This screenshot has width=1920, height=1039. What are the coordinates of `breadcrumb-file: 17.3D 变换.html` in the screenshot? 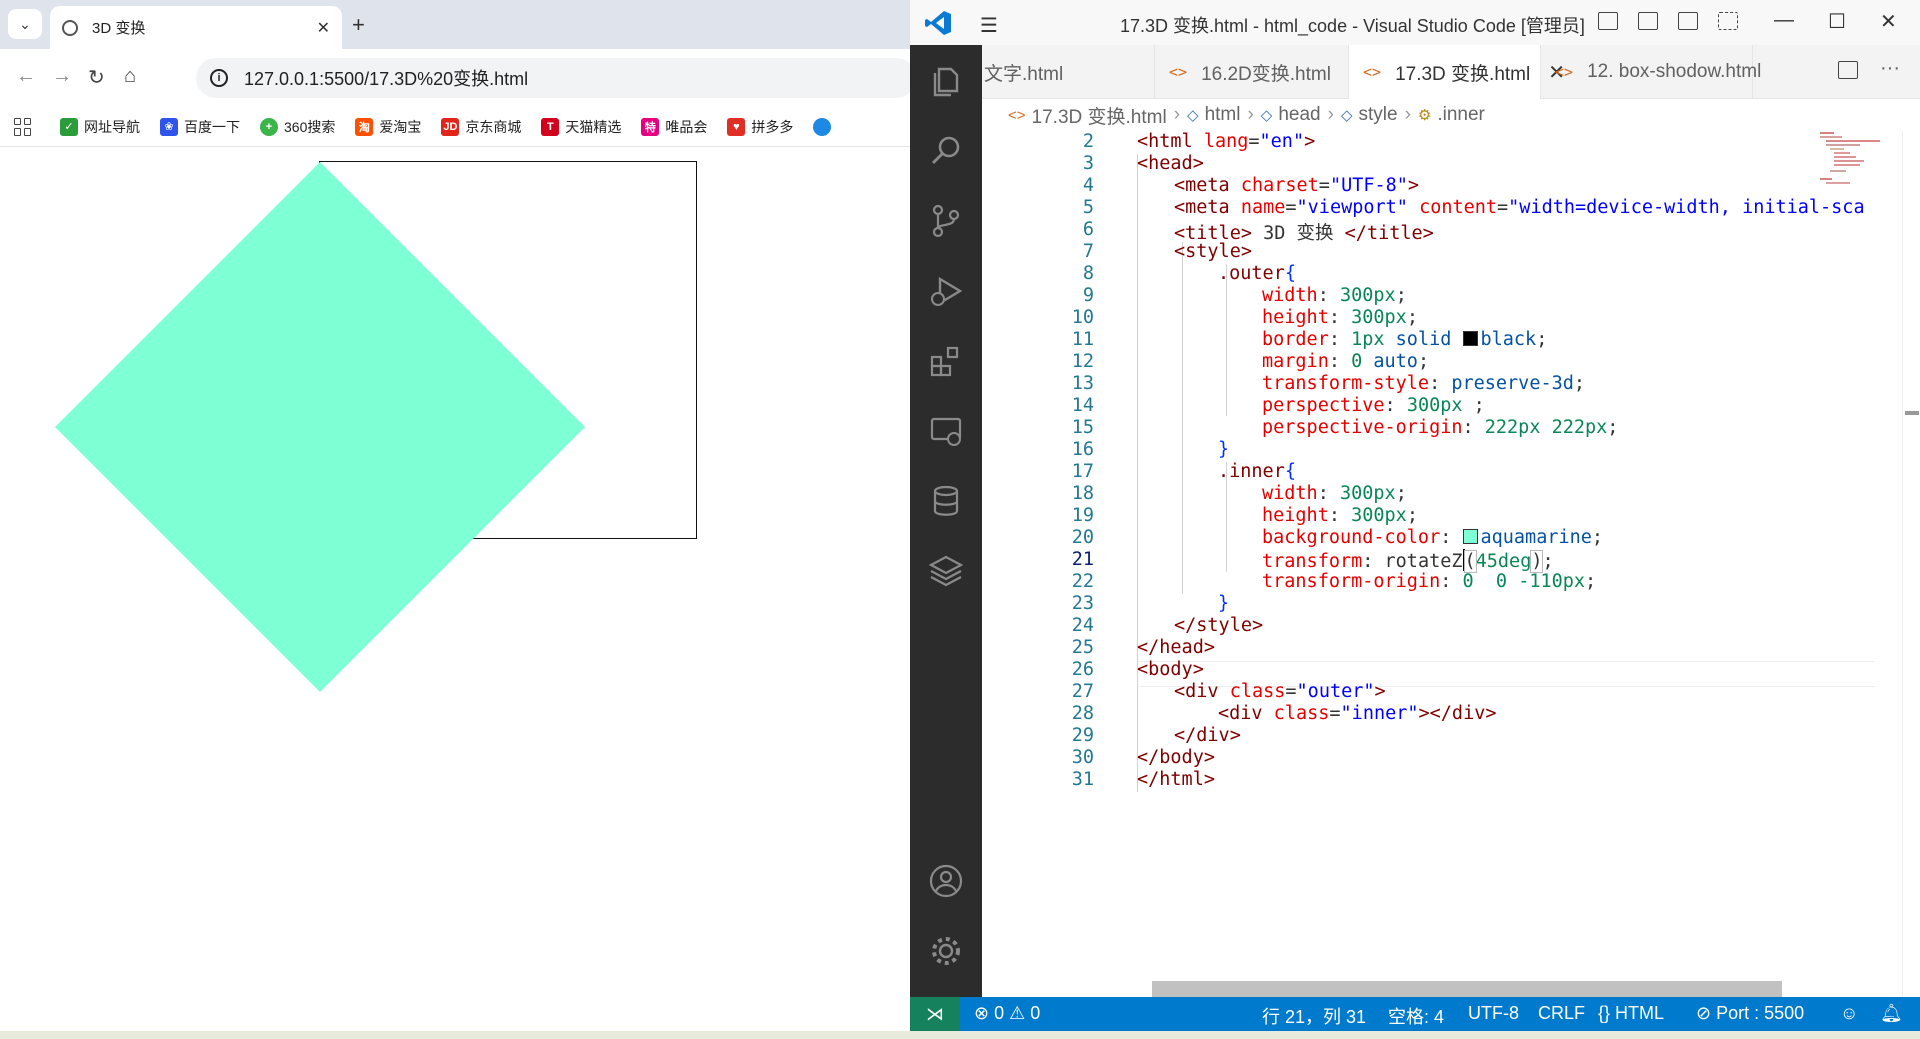 It's located at (1099, 115).